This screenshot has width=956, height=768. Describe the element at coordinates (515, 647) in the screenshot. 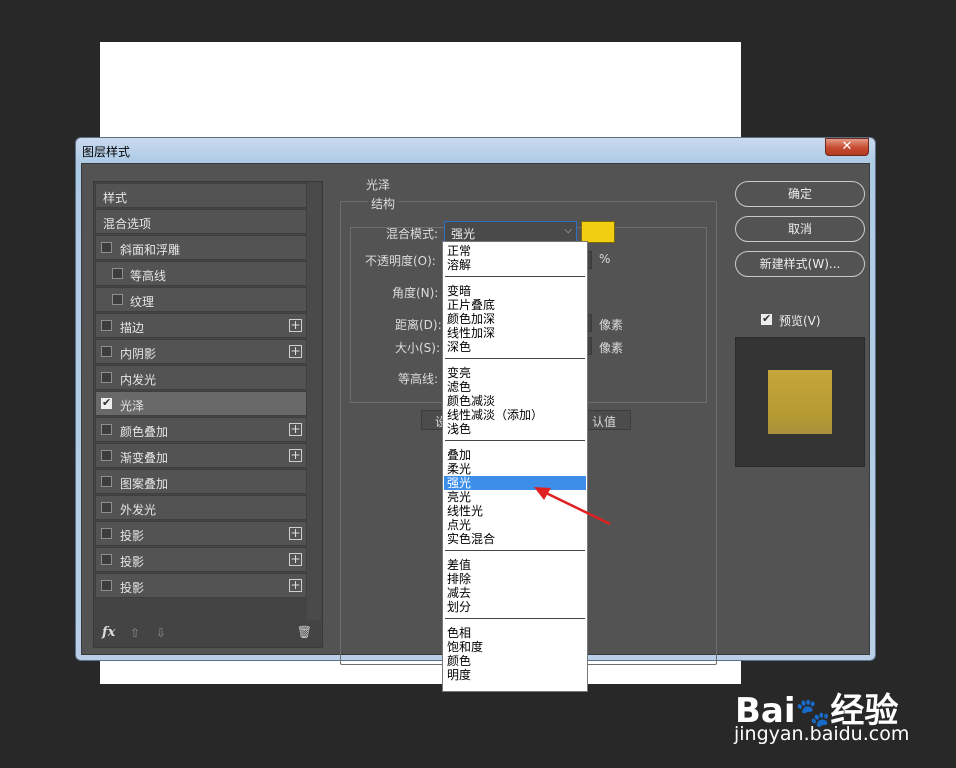

I see `blend-mode-option: 饱和度` at that location.